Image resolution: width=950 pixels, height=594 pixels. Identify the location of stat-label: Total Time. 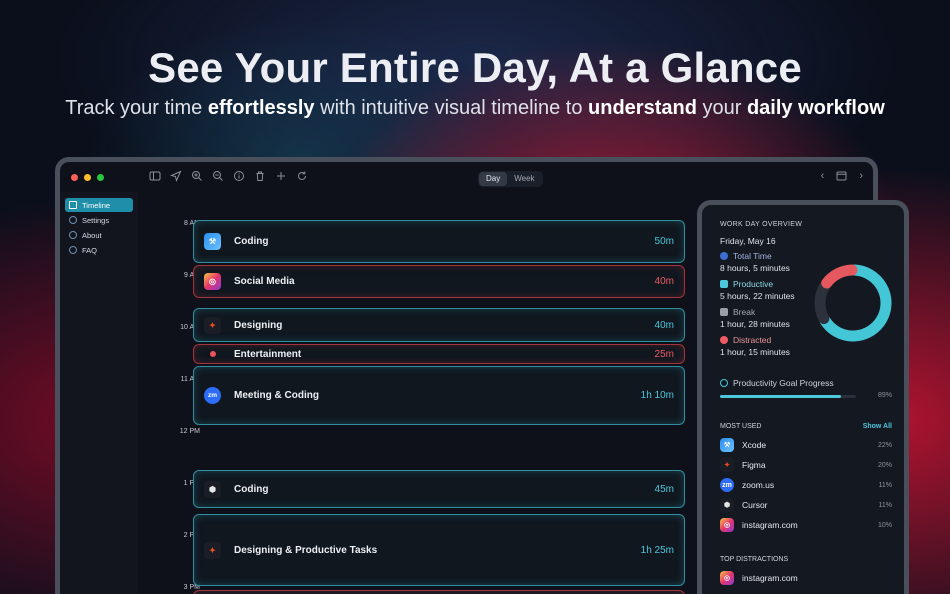
(752, 256).